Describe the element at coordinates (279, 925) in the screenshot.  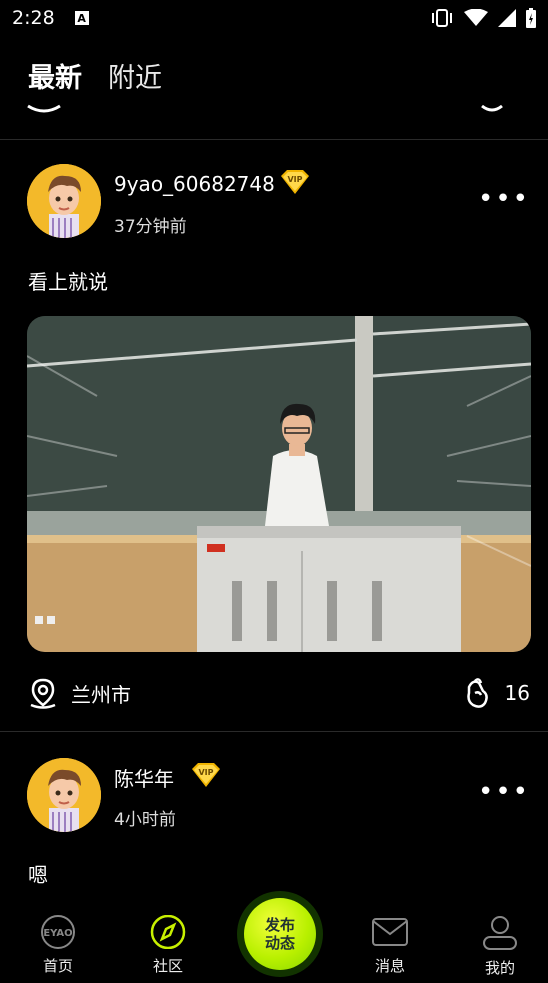
I see `publish-label-line1: 发布` at that location.